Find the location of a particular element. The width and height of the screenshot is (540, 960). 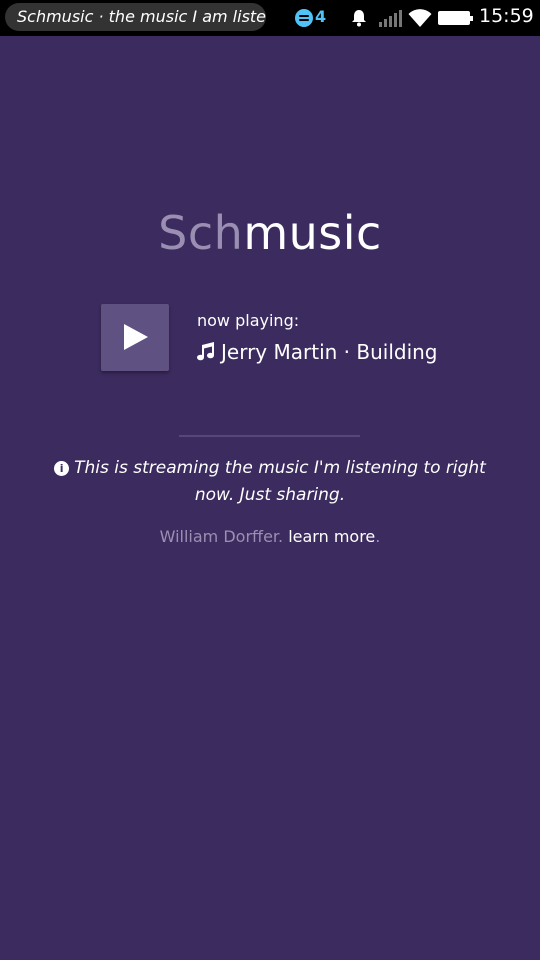

now-playing-track: Jerry Martin · Building is located at coordinates (317, 352).